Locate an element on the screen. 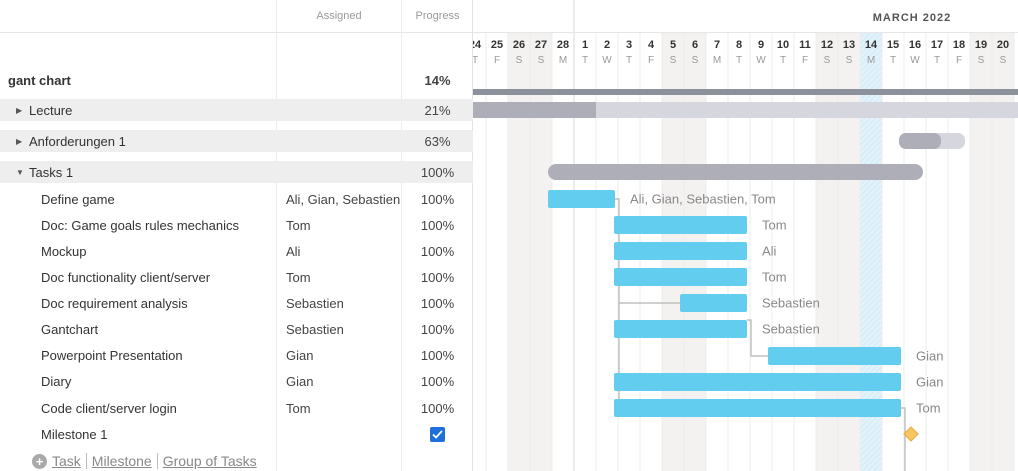 The width and height of the screenshot is (1018, 471). task-name: Define game is located at coordinates (78, 199).